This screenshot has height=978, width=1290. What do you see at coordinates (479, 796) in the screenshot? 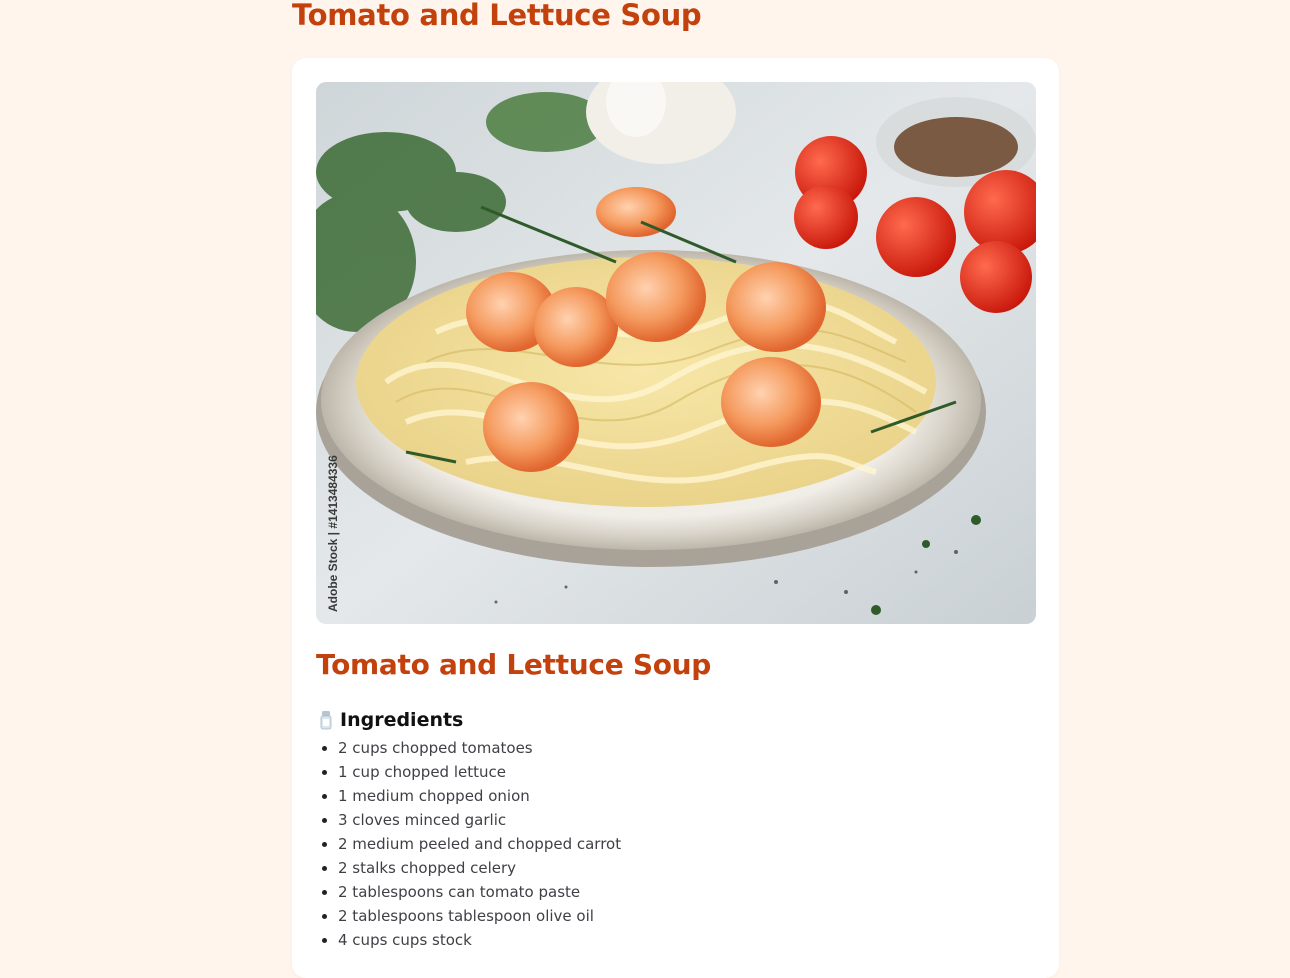
I see `ingredient-item: 1 medium chopped onion` at bounding box center [479, 796].